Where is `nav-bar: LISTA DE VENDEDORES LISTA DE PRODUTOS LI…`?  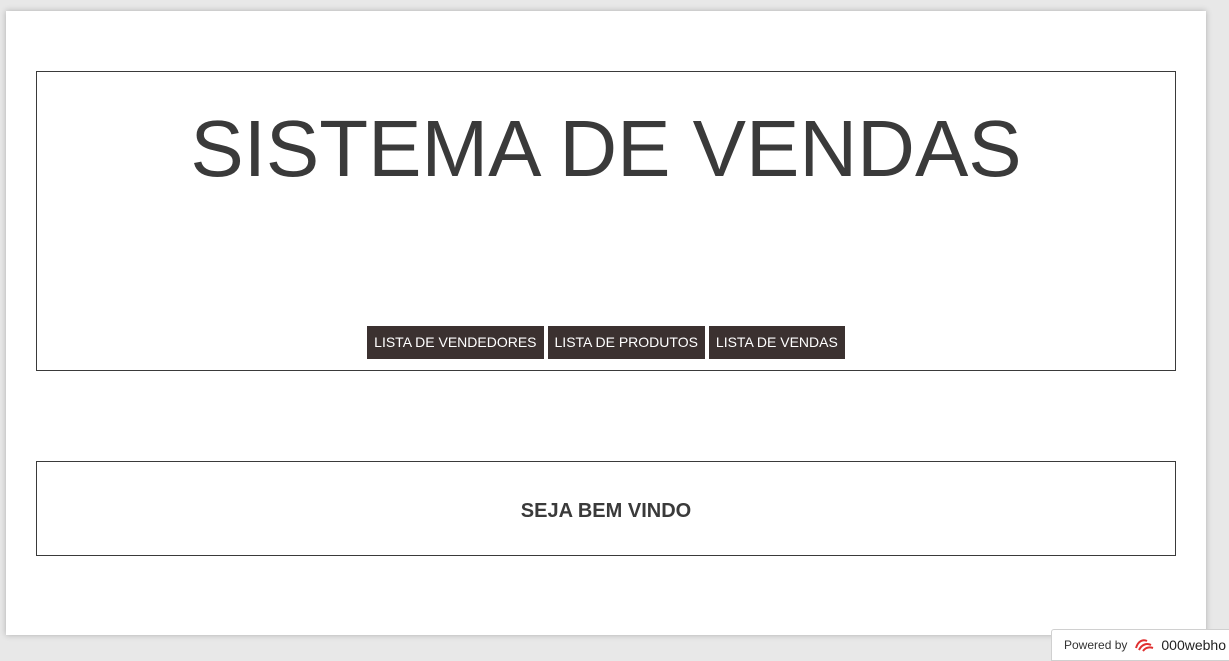
nav-bar: LISTA DE VENDEDORES LISTA DE PRODUTOS LI… is located at coordinates (606, 342).